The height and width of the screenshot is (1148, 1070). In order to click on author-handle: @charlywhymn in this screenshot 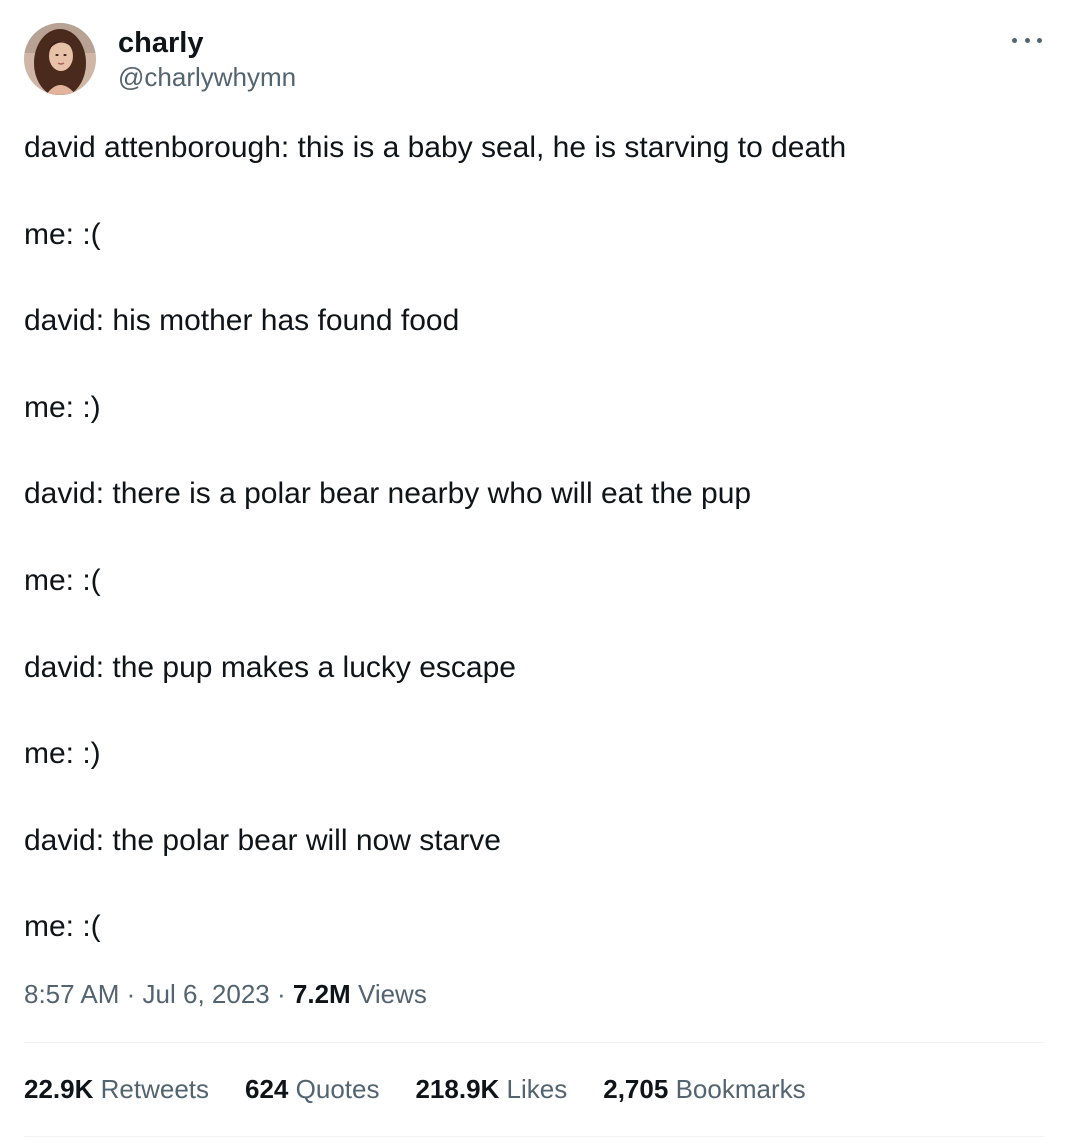, I will do `click(207, 77)`.